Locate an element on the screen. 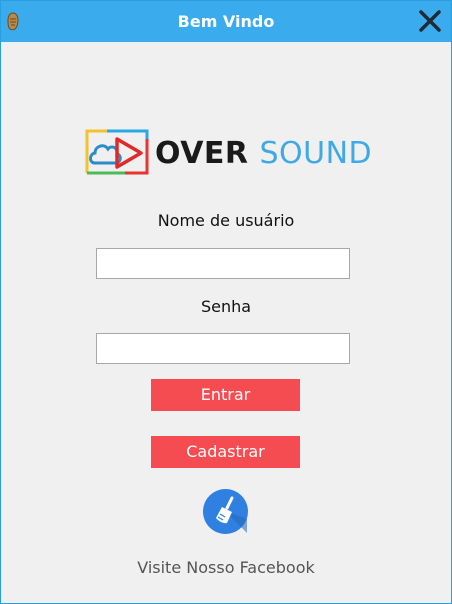 This screenshot has width=452, height=604. title-bar: Bem Vindo is located at coordinates (226, 21).